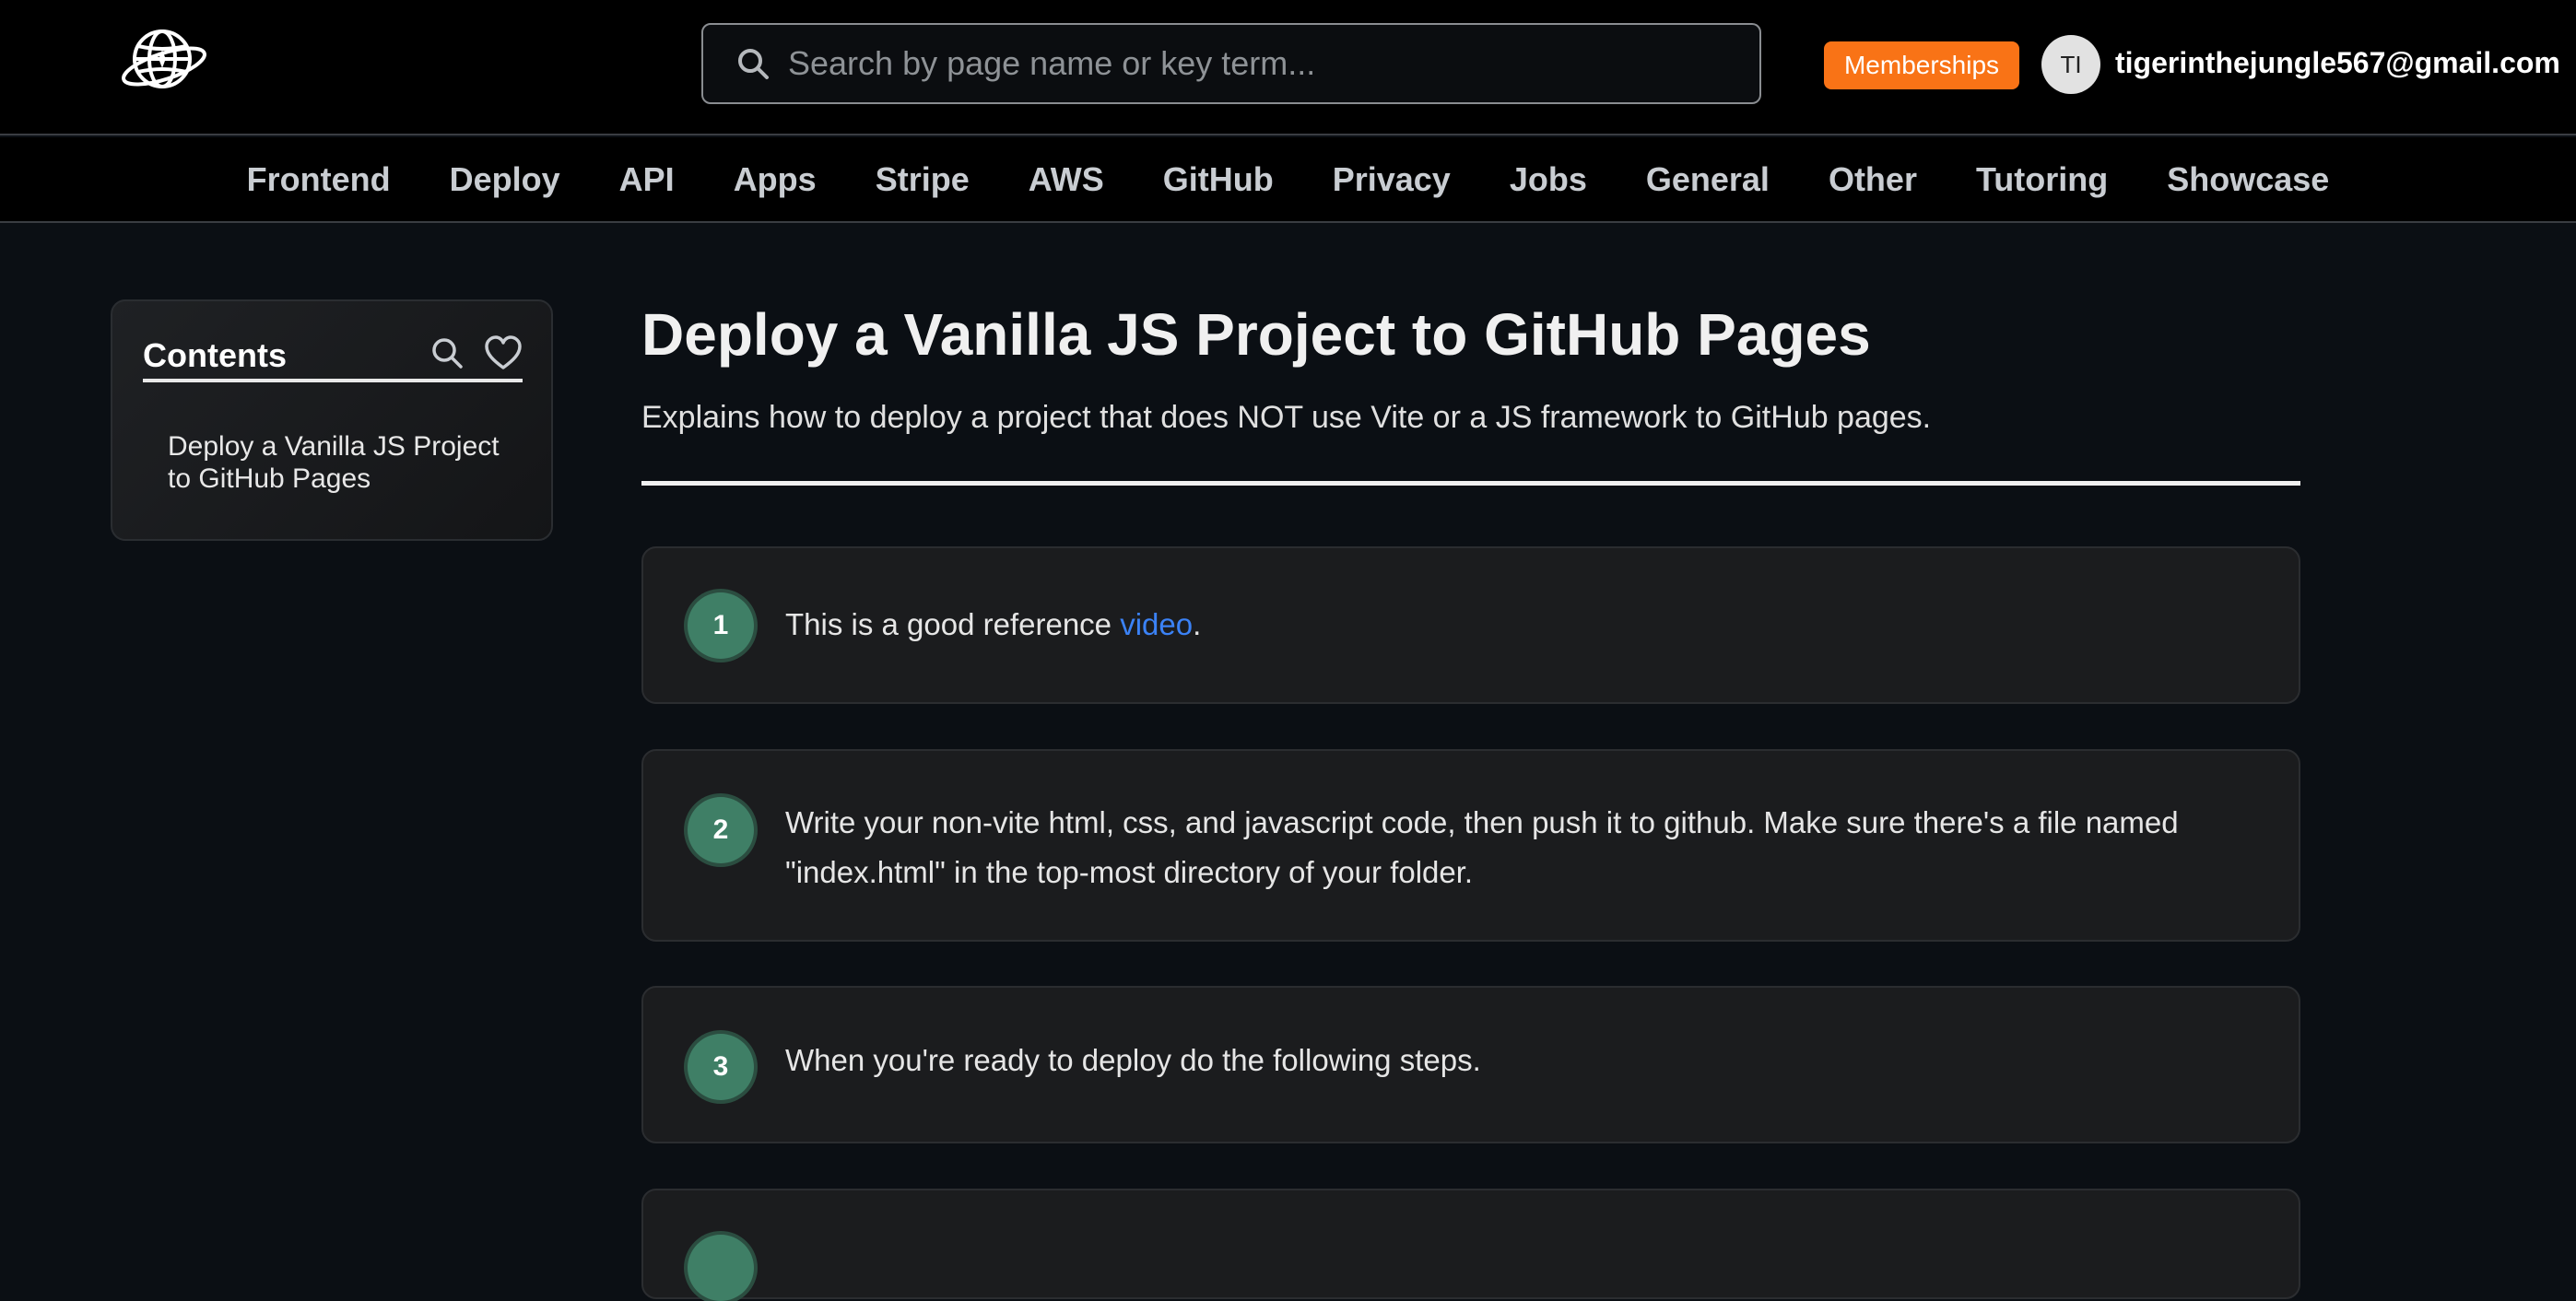 This screenshot has width=2576, height=1301. Describe the element at coordinates (2042, 179) in the screenshot. I see `nav-item-tutoring: Tutoring` at that location.